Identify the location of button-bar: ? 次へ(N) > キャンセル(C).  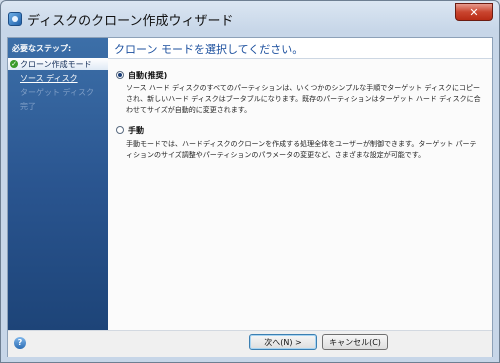
(250, 343).